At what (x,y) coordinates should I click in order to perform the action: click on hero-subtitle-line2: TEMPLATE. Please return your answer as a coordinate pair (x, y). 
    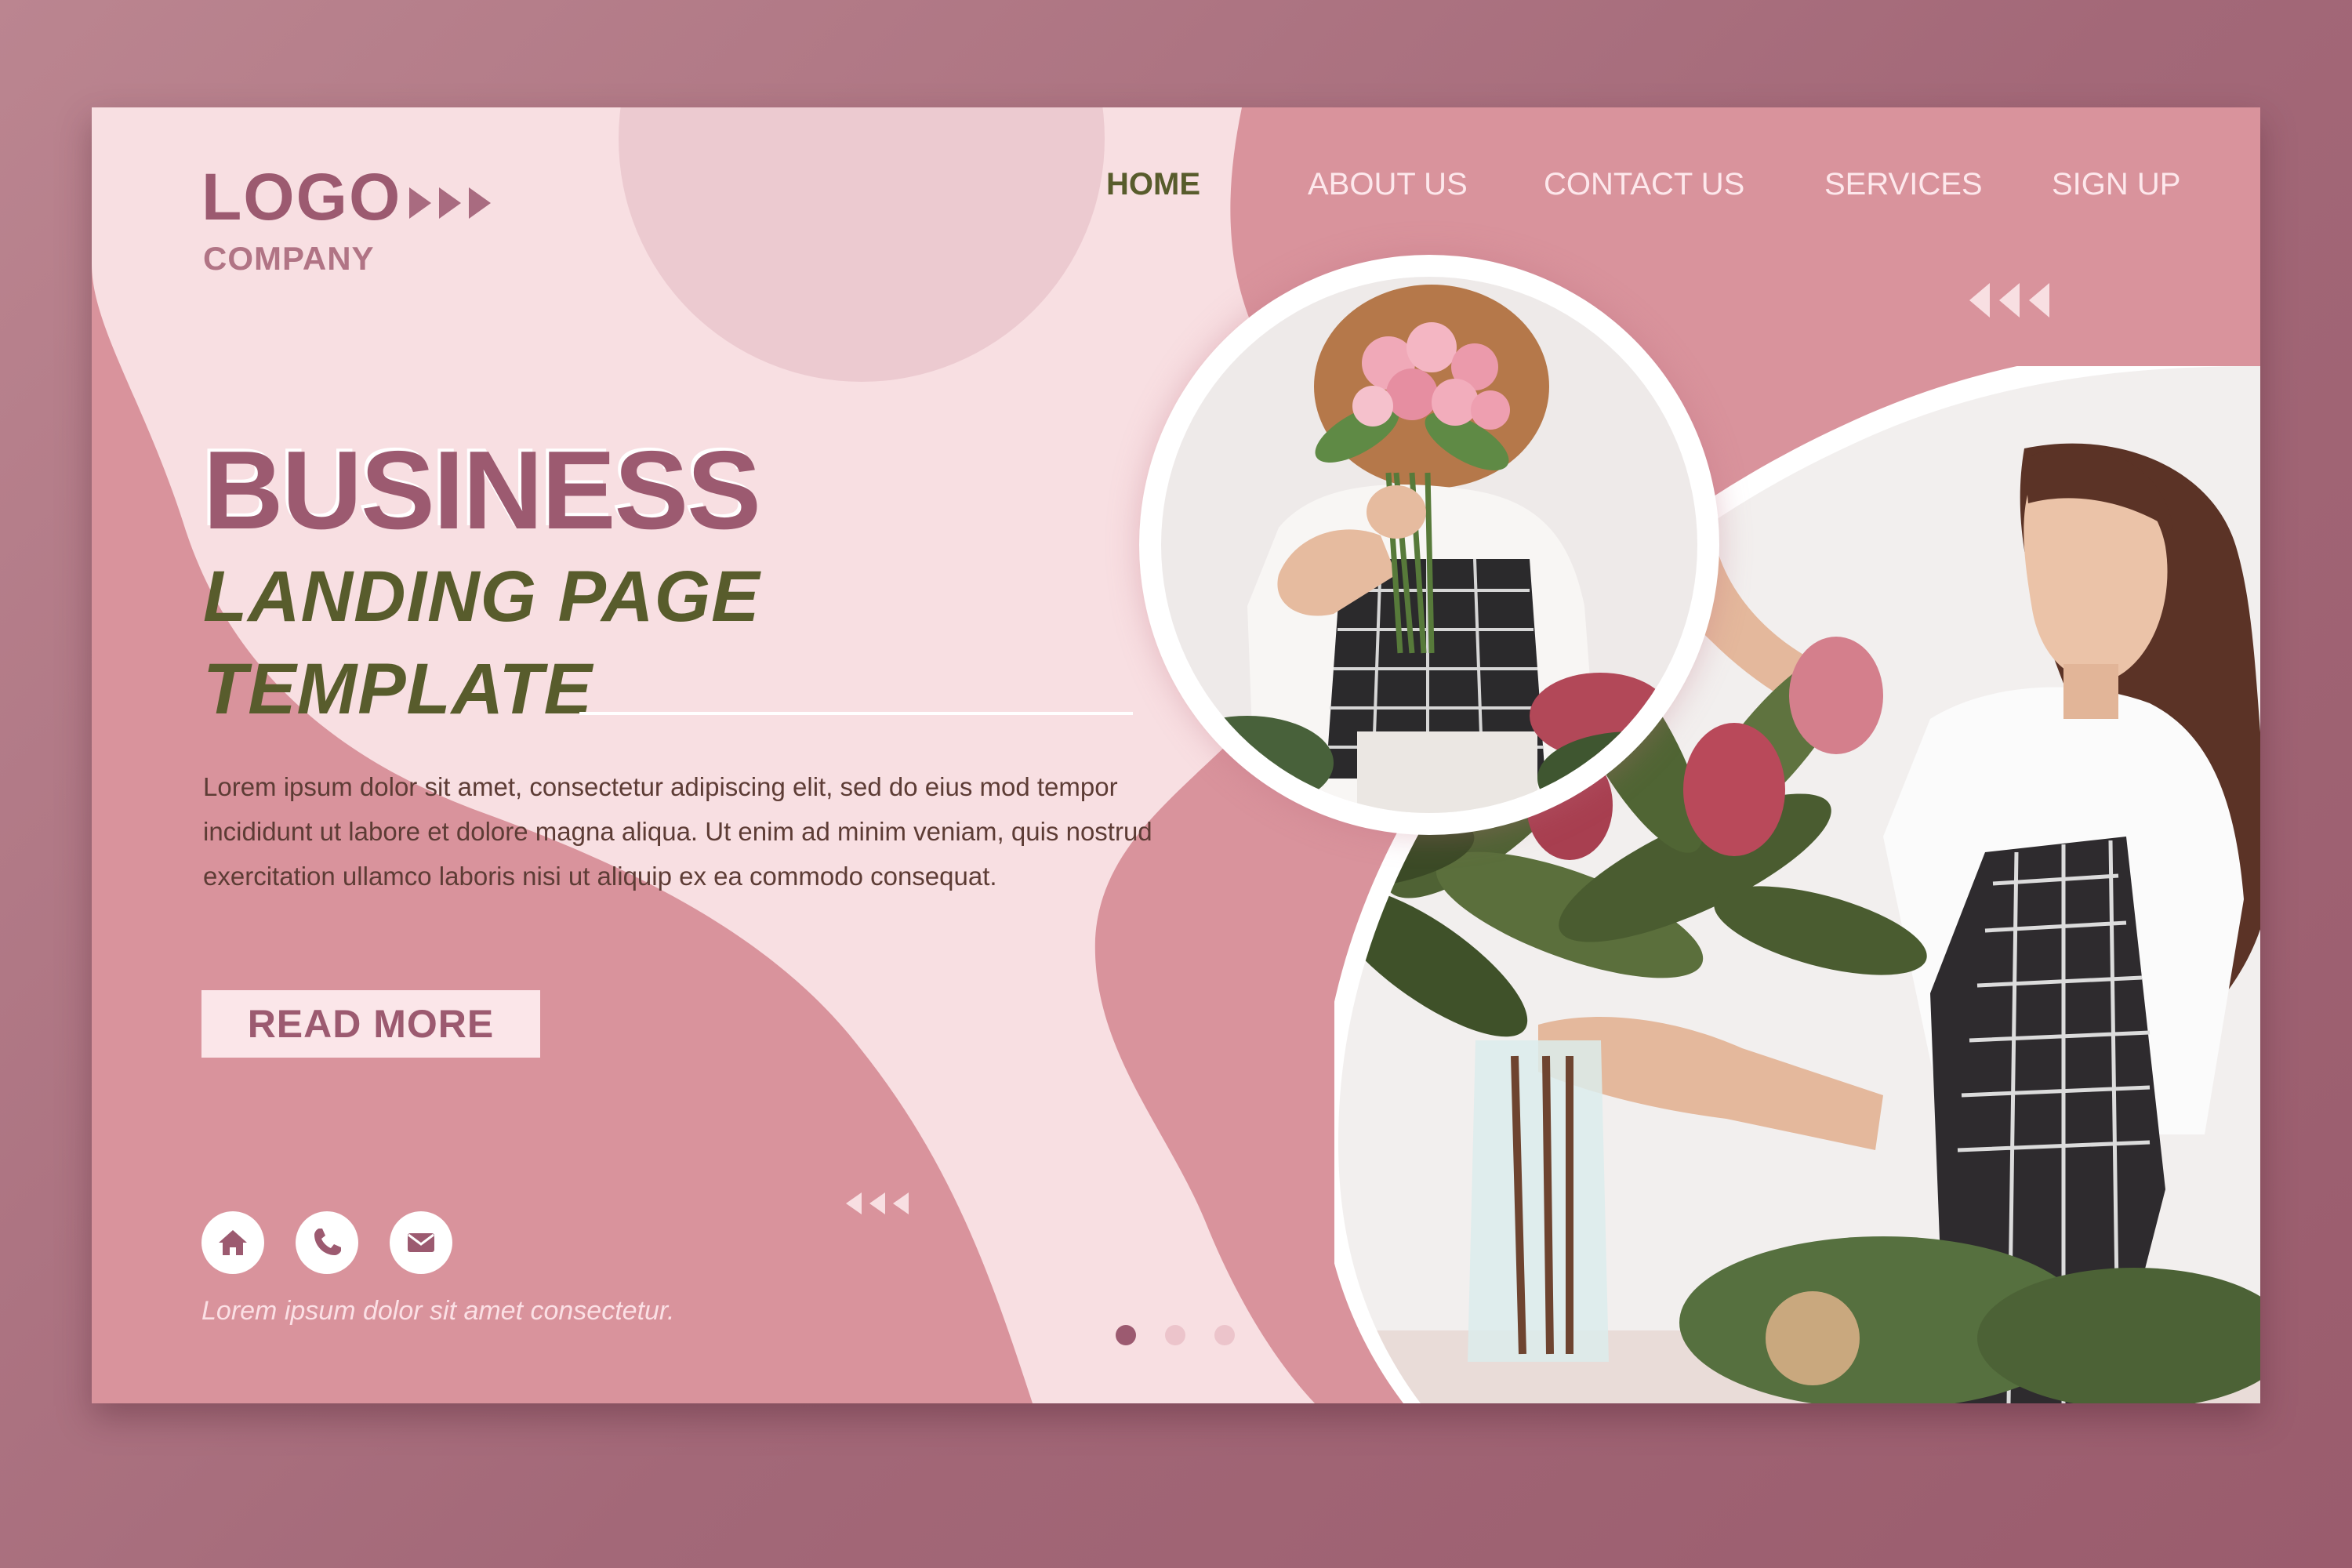
    Looking at the image, I should click on (398, 689).